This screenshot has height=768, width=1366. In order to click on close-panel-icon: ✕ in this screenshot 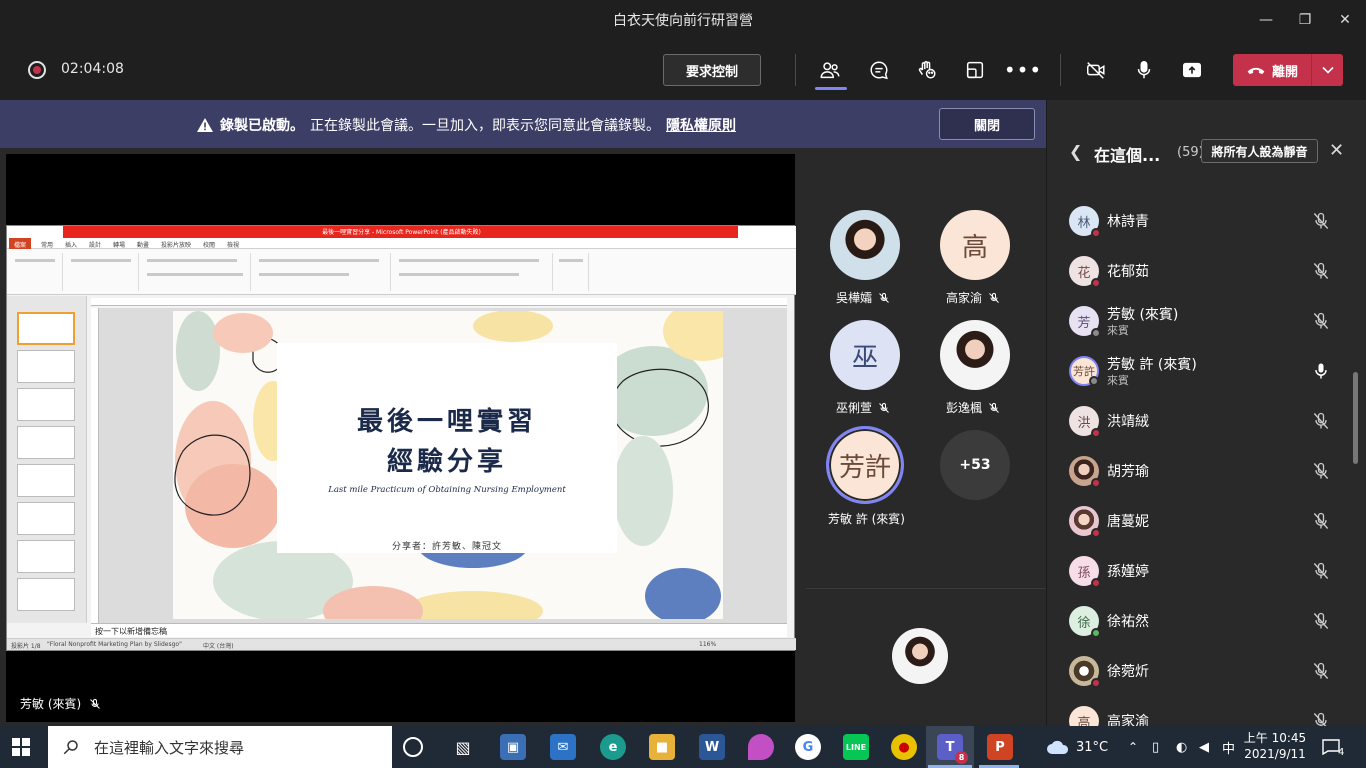, I will do `click(1336, 150)`.